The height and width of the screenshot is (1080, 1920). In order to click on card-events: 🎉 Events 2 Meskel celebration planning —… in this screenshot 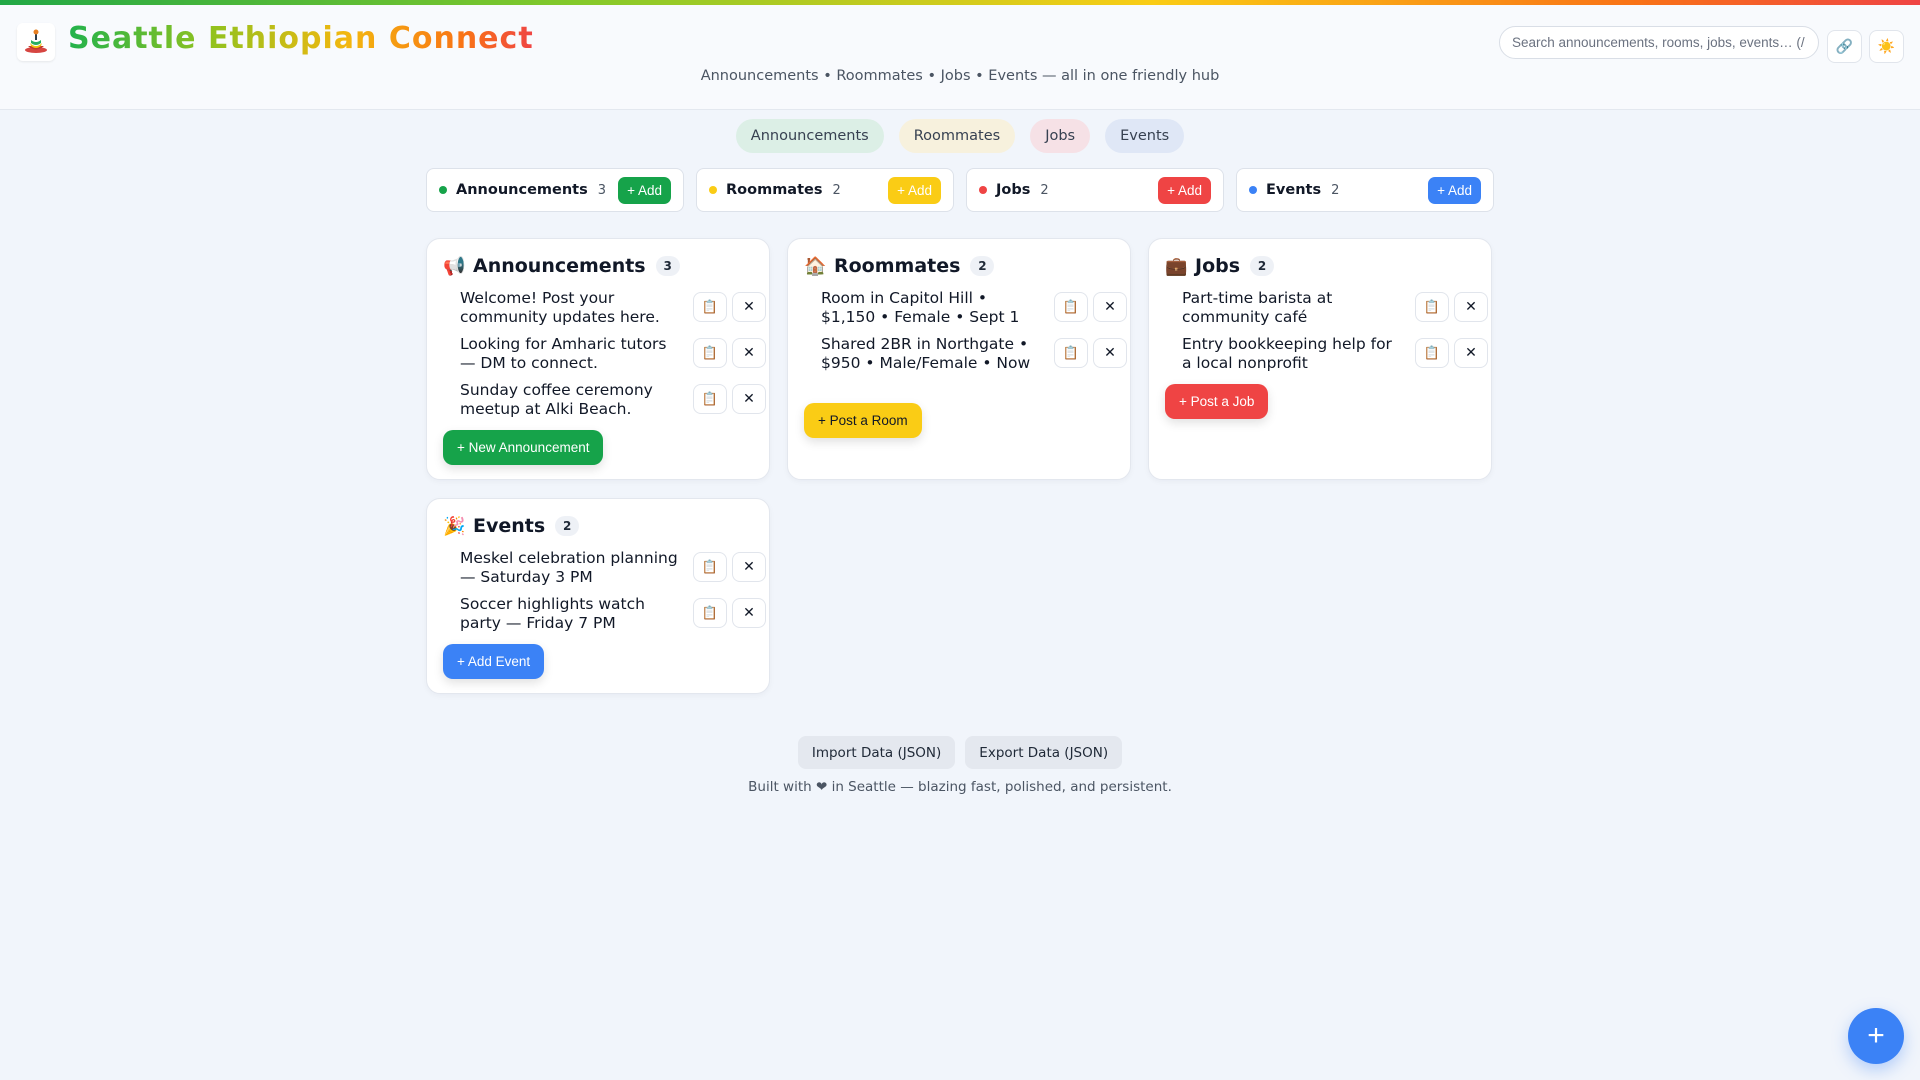, I will do `click(598, 596)`.